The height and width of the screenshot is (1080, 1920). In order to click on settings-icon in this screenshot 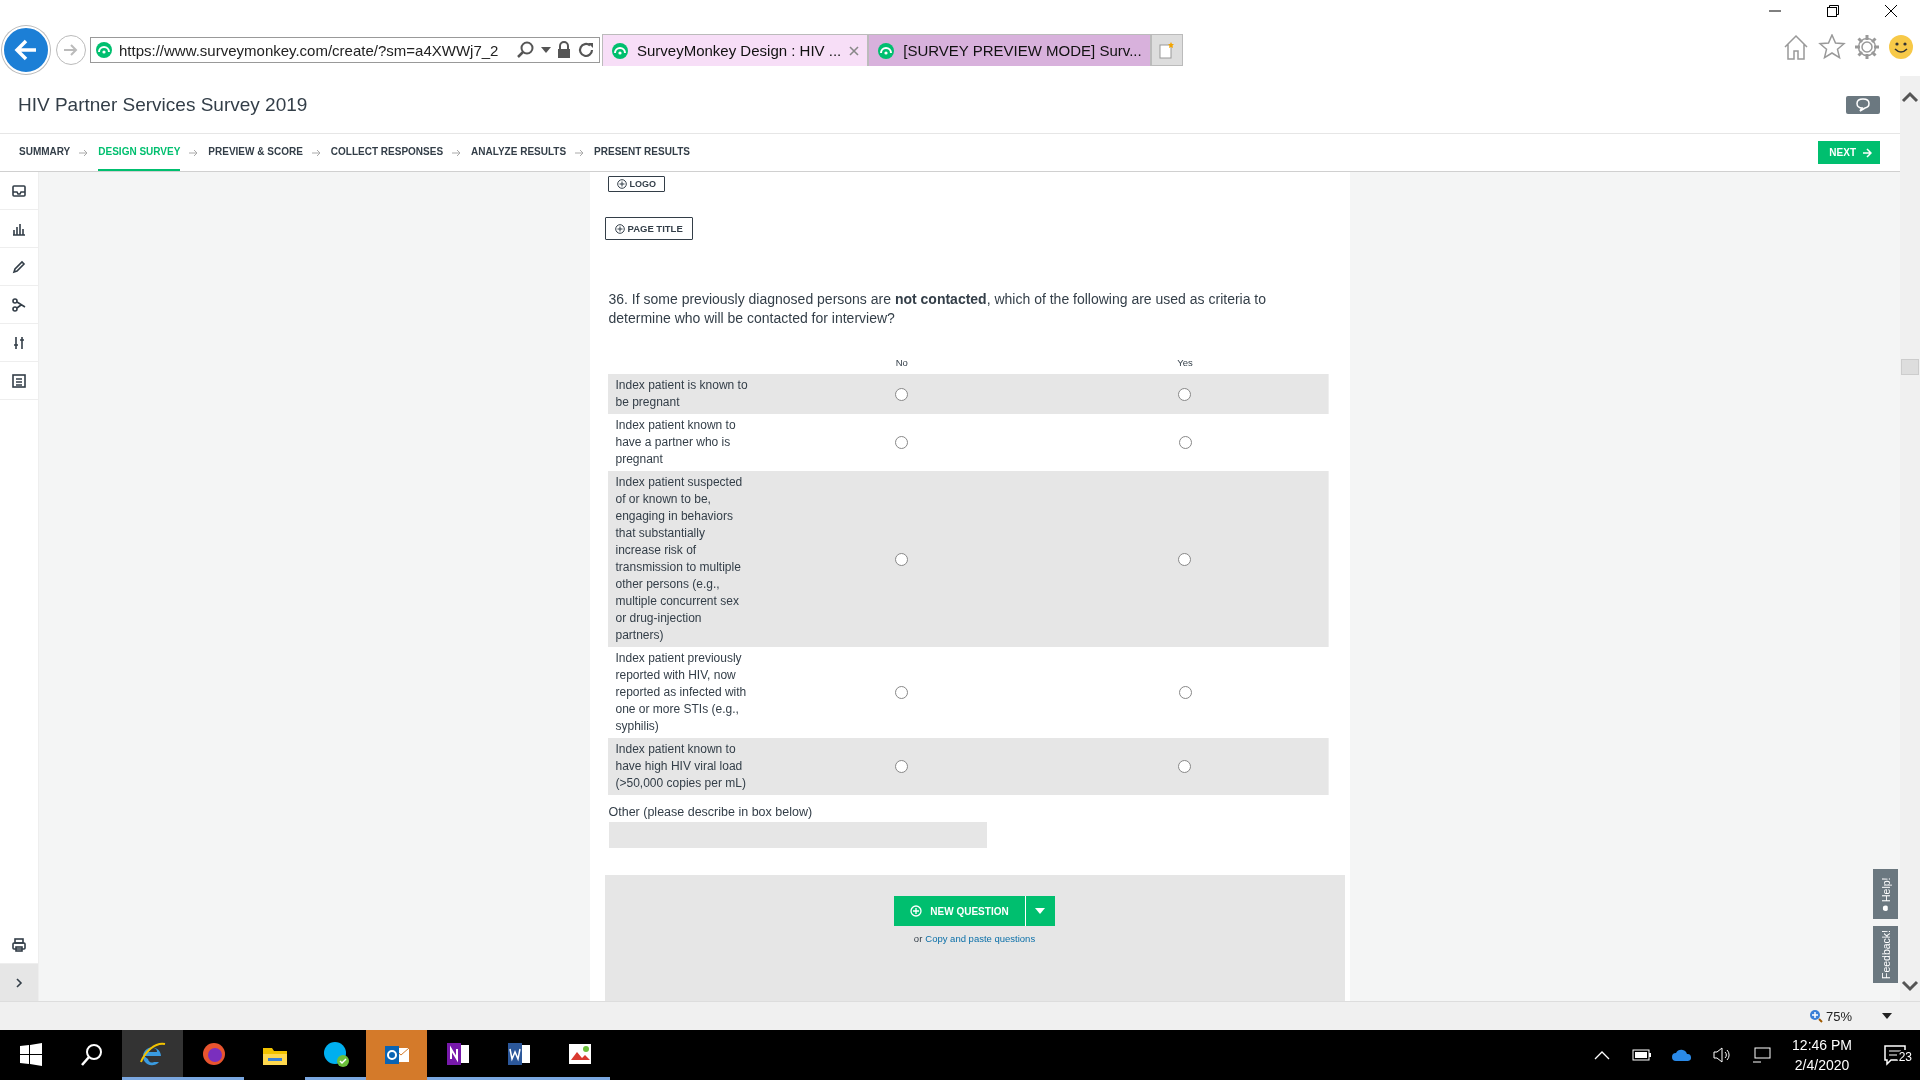, I will do `click(1867, 47)`.